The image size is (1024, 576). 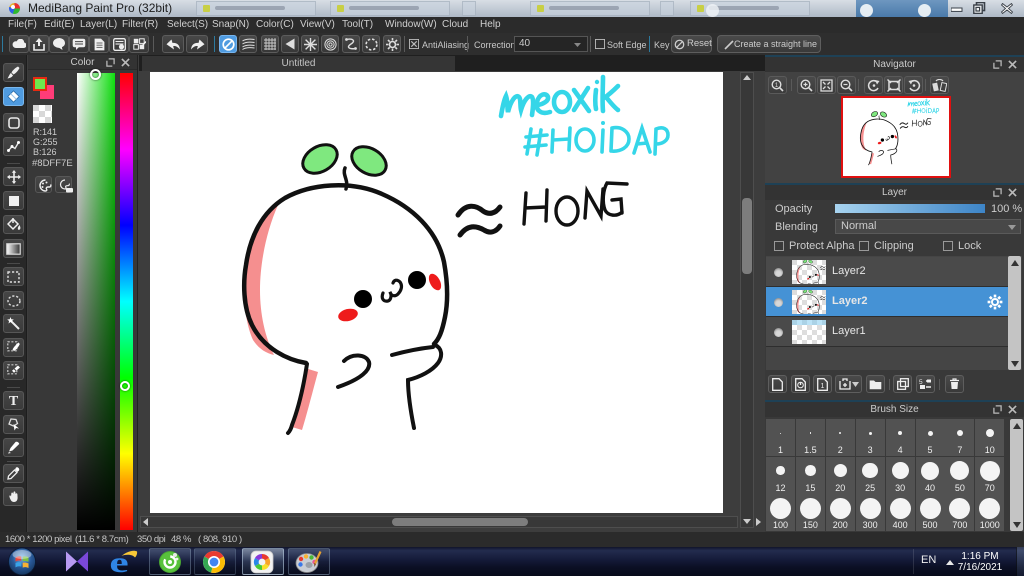 What do you see at coordinates (118, 561) in the screenshot?
I see `svg-text: e` at bounding box center [118, 561].